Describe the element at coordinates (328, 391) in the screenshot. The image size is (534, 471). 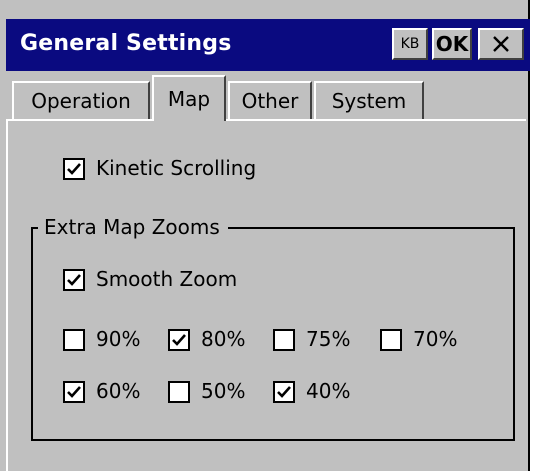
I see `zoom-40-label: 40%` at that location.